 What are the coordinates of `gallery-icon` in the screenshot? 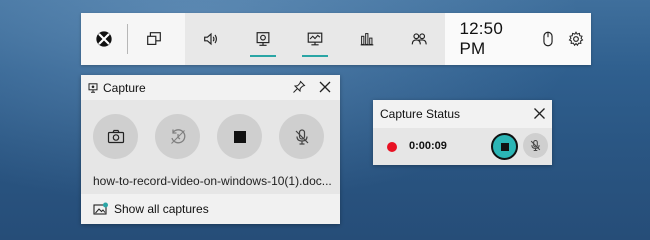 It's located at (101, 209).